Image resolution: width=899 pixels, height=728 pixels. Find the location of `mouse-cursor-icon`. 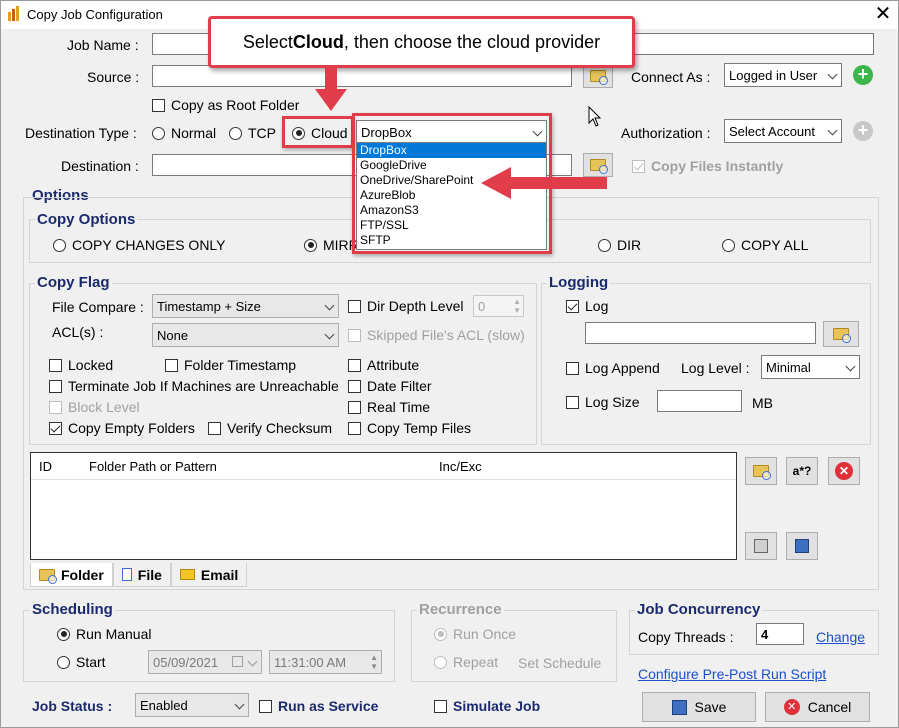

mouse-cursor-icon is located at coordinates (595, 116).